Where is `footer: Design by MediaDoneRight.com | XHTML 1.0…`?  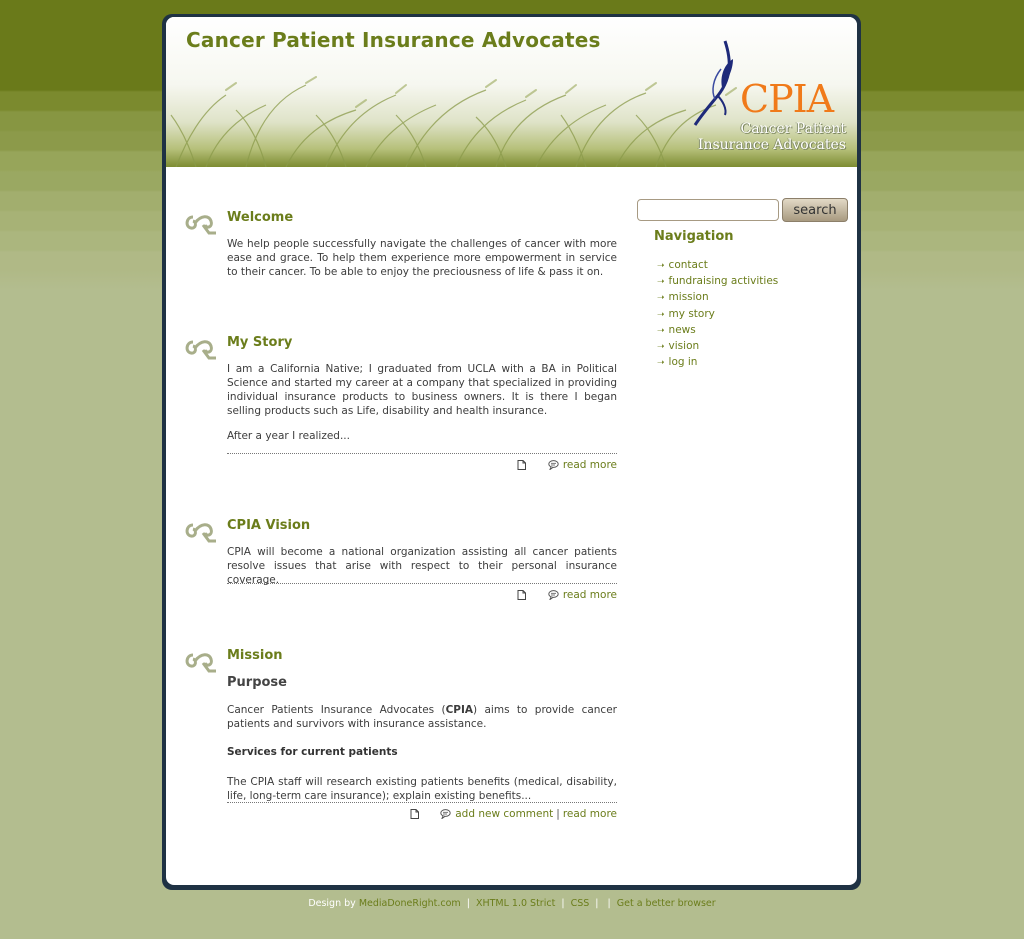
footer: Design by MediaDoneRight.com | XHTML 1.0… is located at coordinates (512, 903).